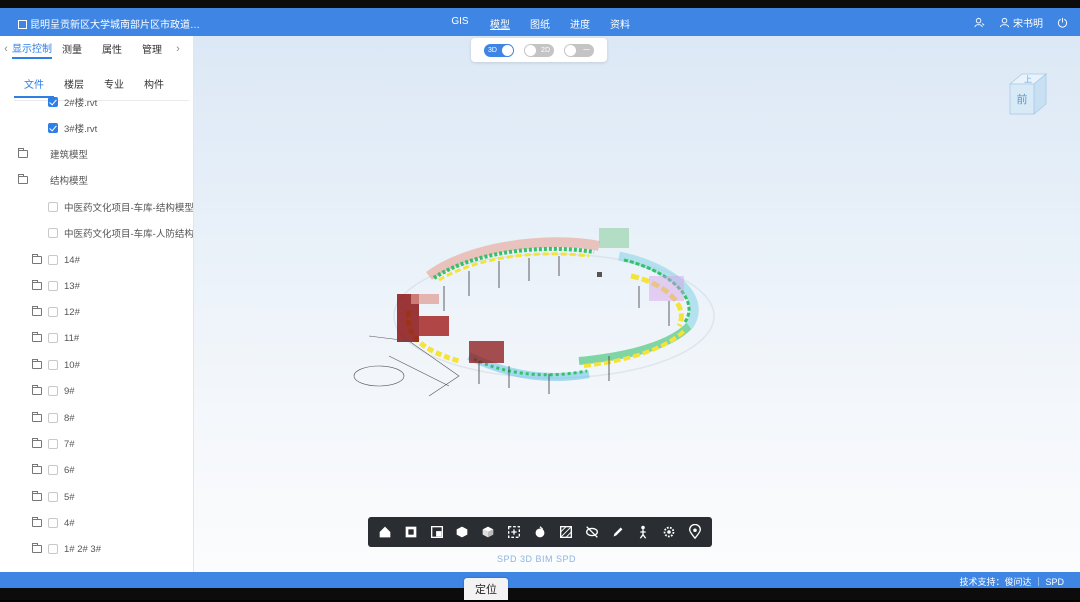 The width and height of the screenshot is (1080, 602). Describe the element at coordinates (499, 50) in the screenshot. I see `toggle-3d: 3D` at that location.